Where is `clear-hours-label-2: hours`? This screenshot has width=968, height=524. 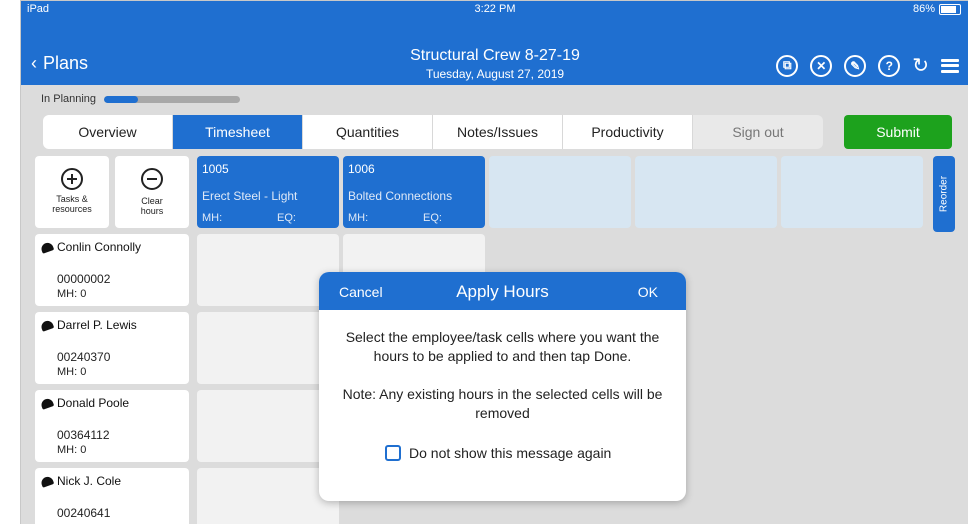 clear-hours-label-2: hours is located at coordinates (152, 211).